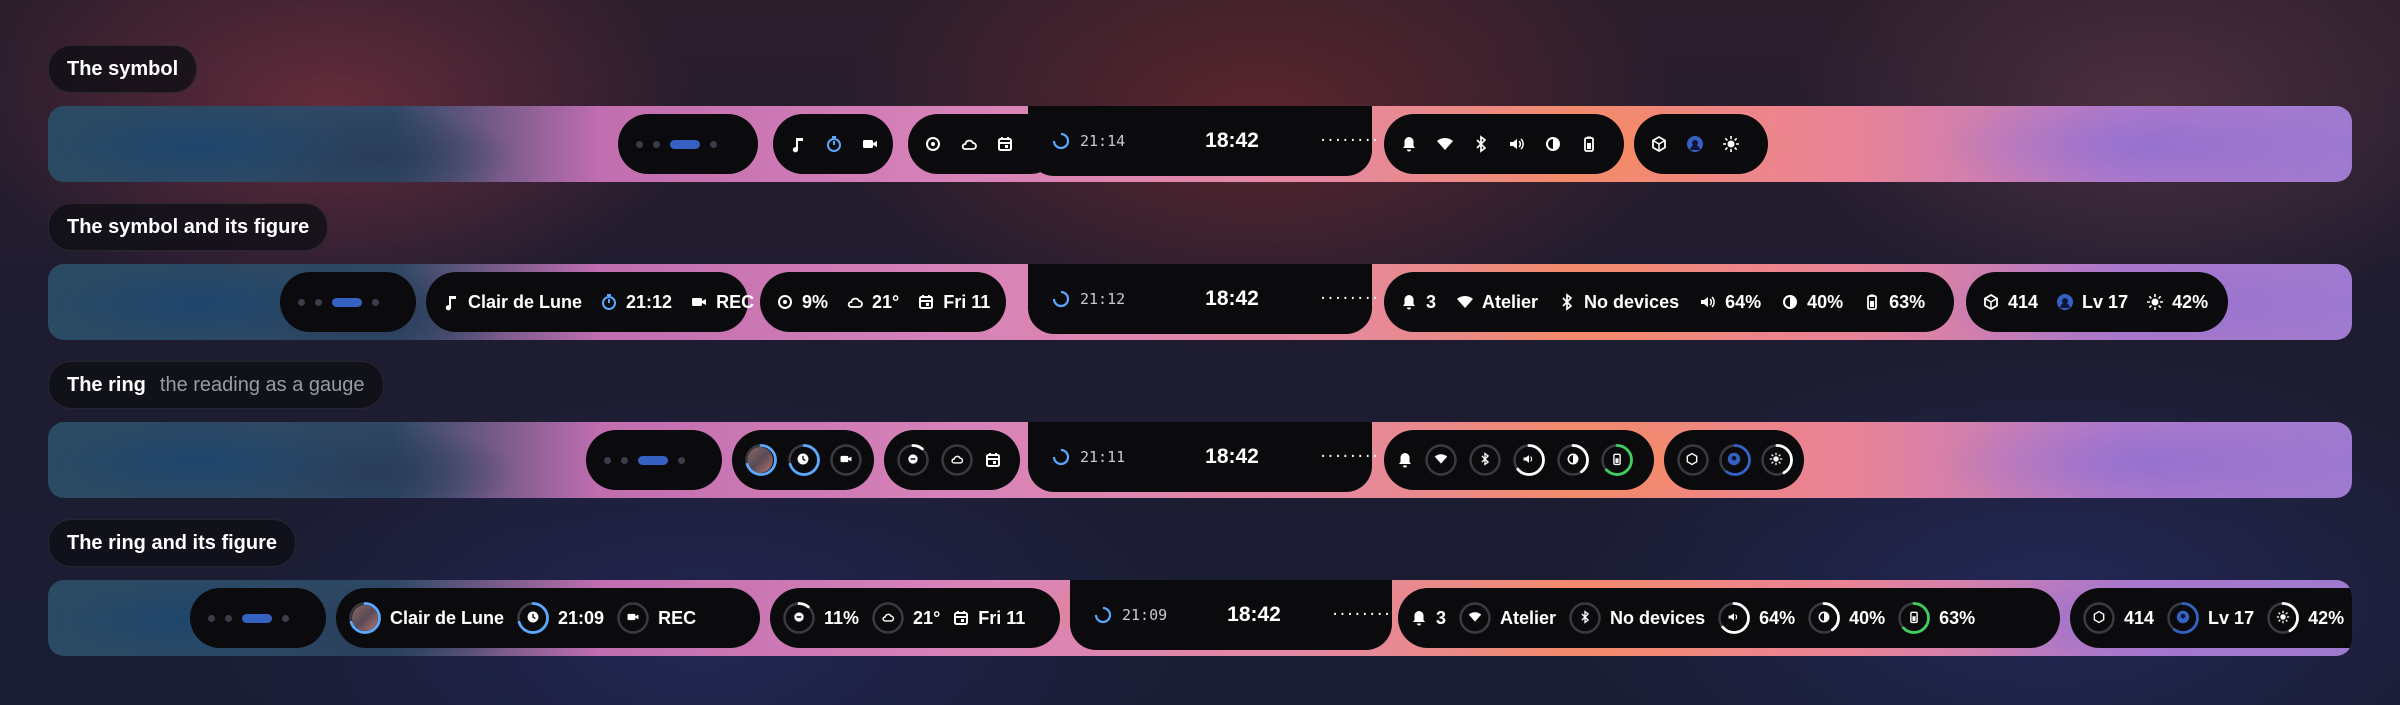  What do you see at coordinates (1776, 460) in the screenshot?
I see `sun-ring` at bounding box center [1776, 460].